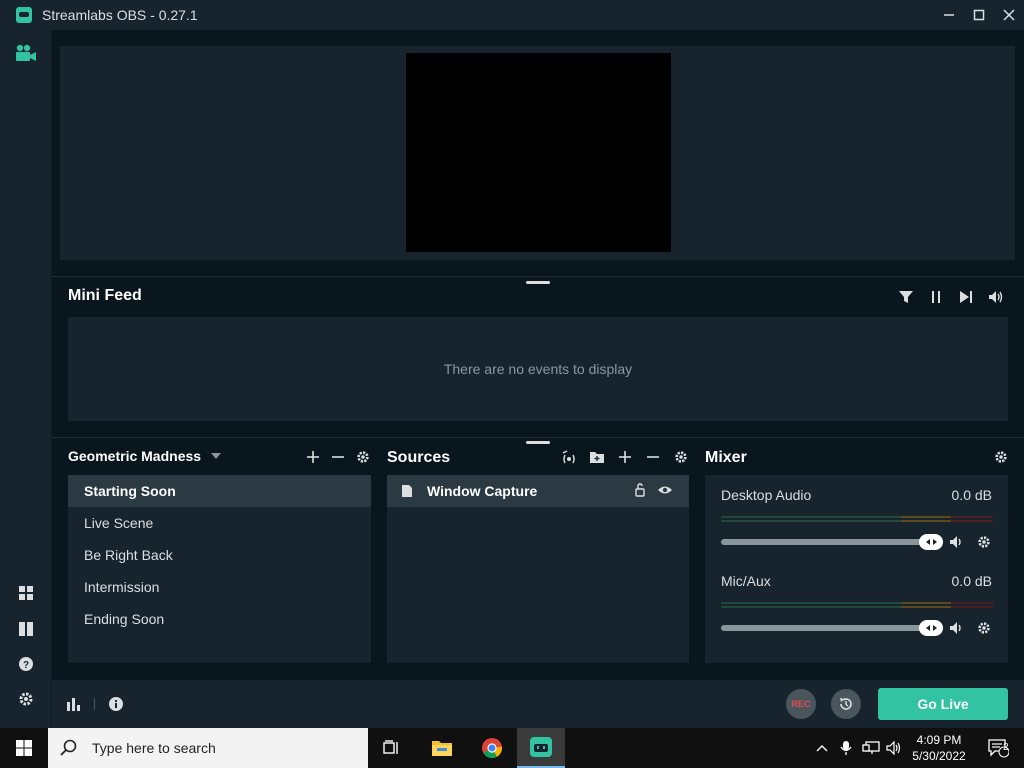 The width and height of the screenshot is (1024, 768). Describe the element at coordinates (597, 457) in the screenshot. I see `add-folder-button` at that location.